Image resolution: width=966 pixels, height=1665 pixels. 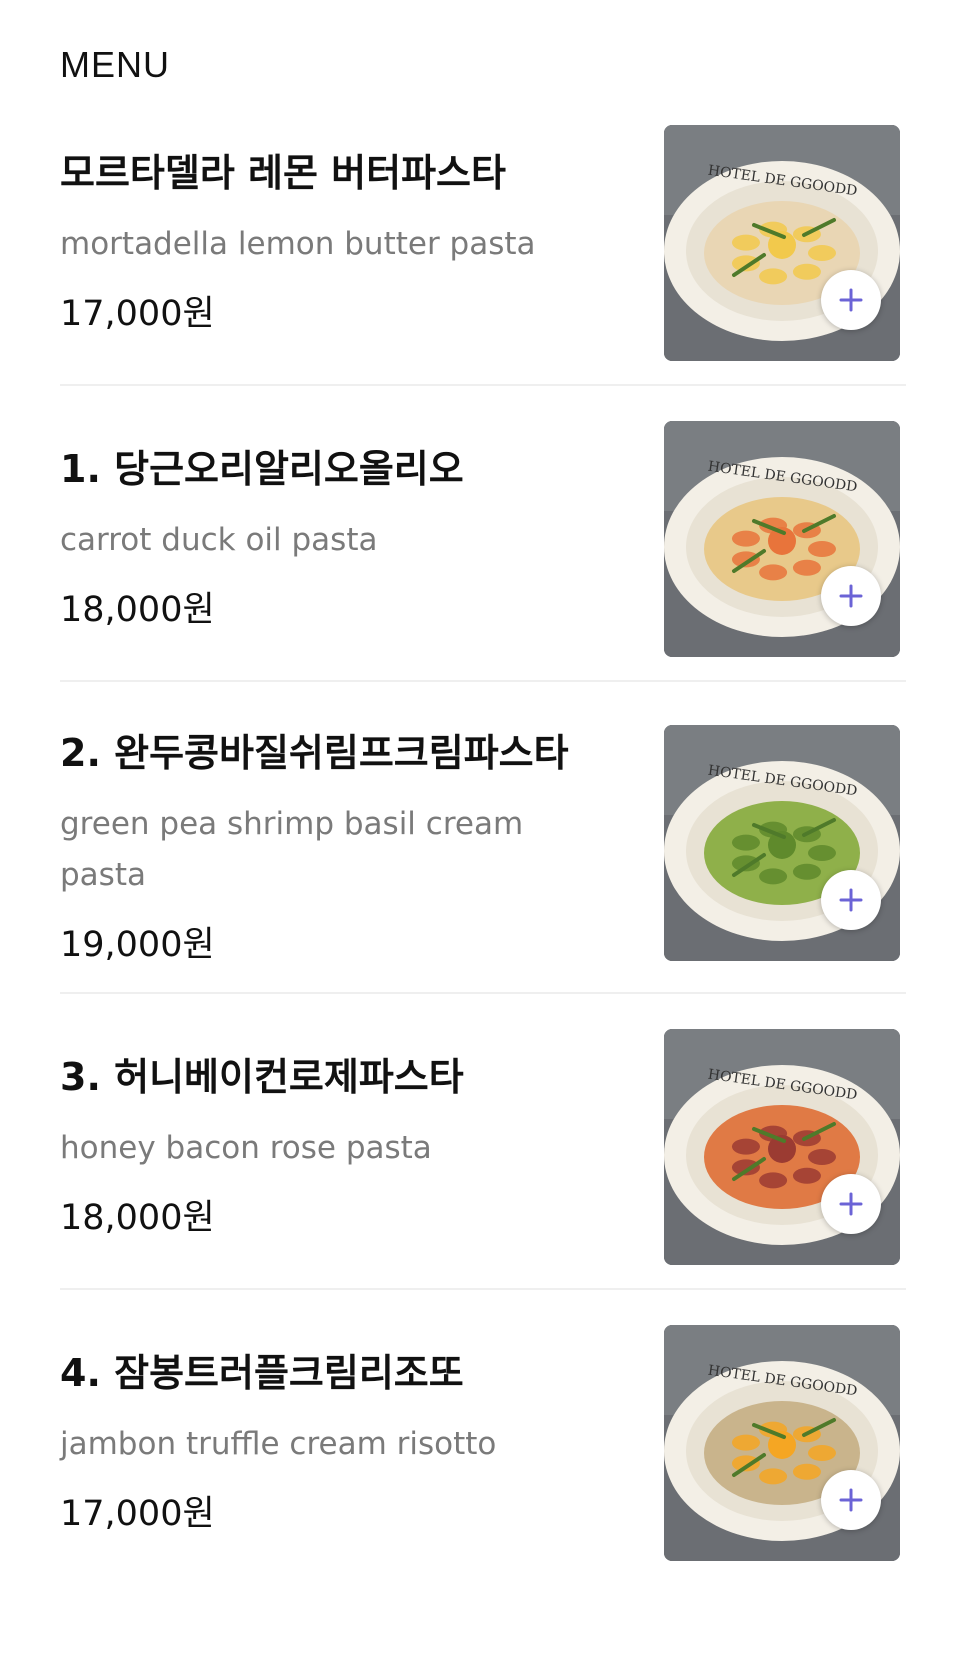 What do you see at coordinates (278, 1444) in the screenshot?
I see `menu-item-description: jambon truffle cream risotto` at bounding box center [278, 1444].